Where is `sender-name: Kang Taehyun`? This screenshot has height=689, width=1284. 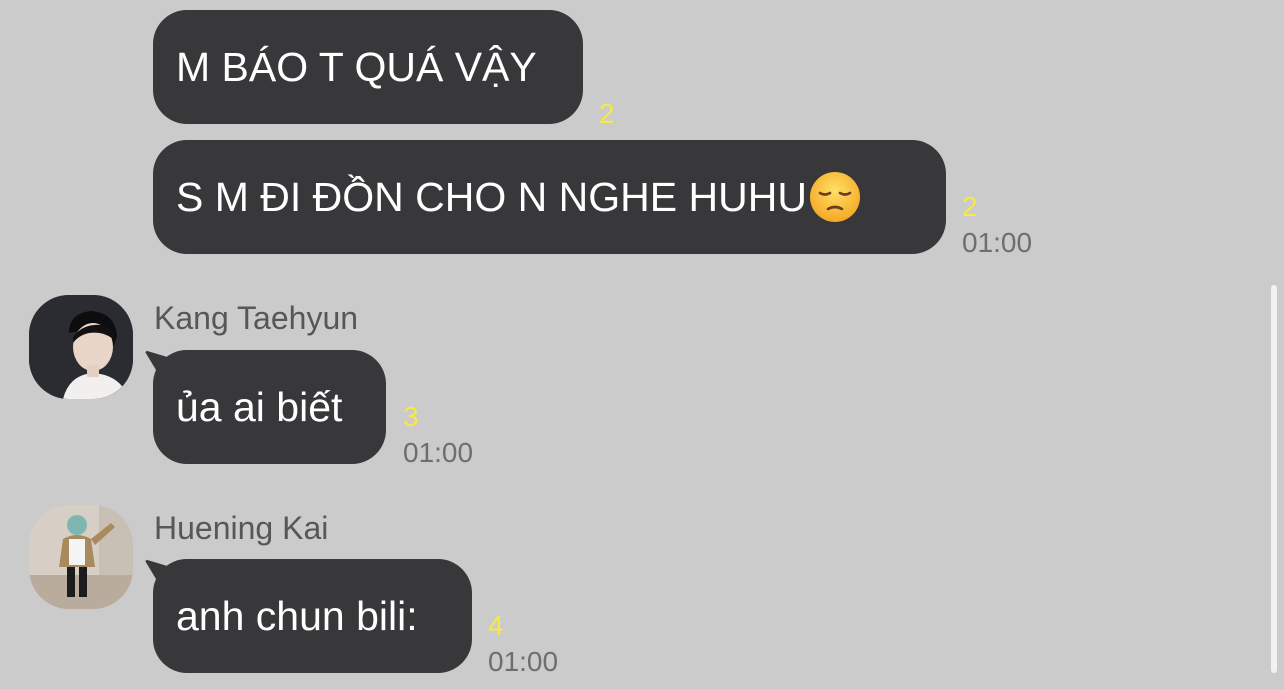 sender-name: Kang Taehyun is located at coordinates (256, 318).